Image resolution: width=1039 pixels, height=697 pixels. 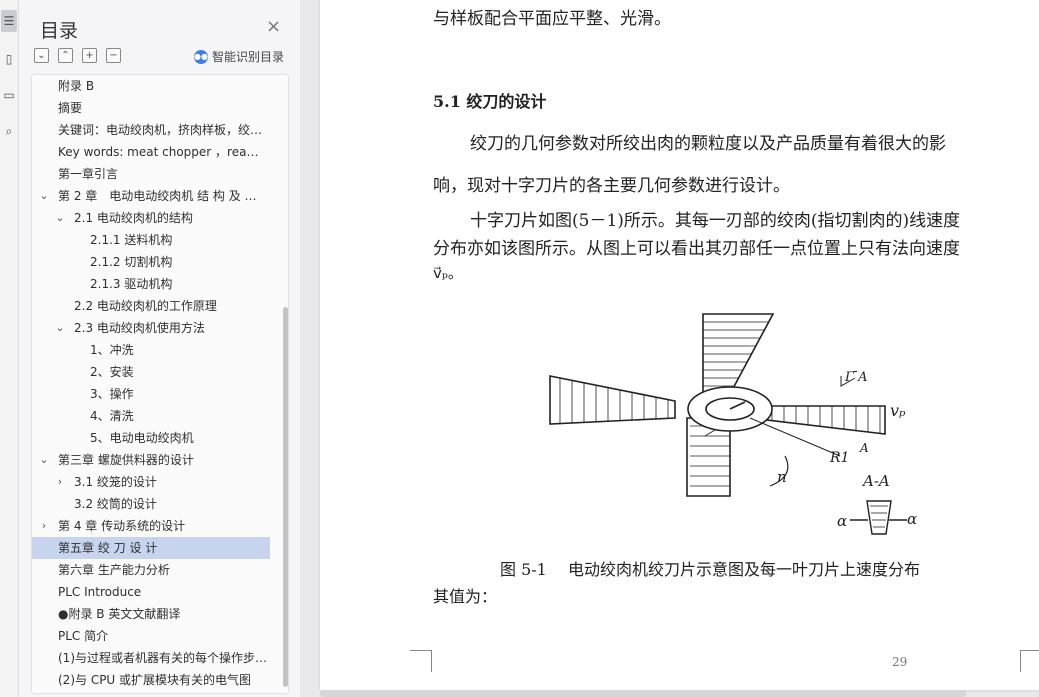 I want to click on smart-toc-label: 智能识别目录, so click(x=248, y=57).